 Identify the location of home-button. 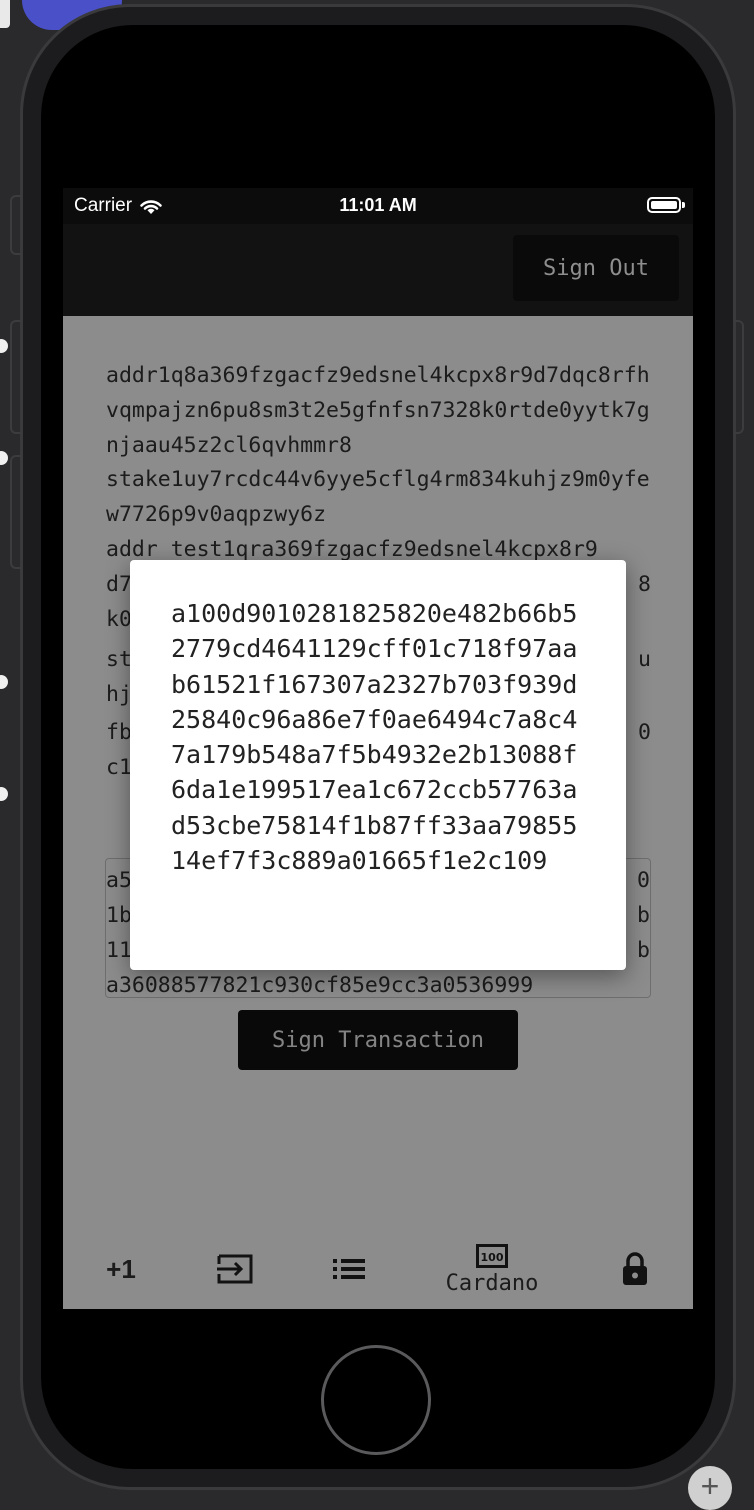
(376, 1400).